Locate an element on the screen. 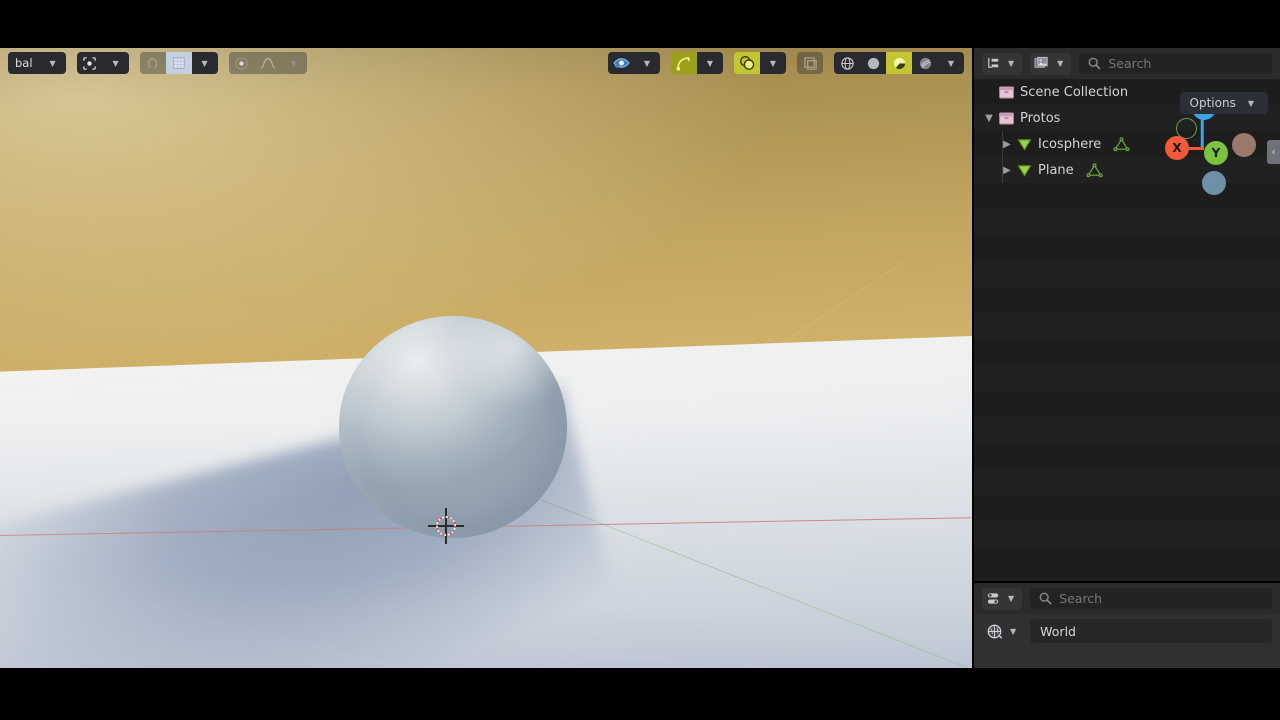 The width and height of the screenshot is (1280, 720). shading-rendered-icon is located at coordinates (925, 63).